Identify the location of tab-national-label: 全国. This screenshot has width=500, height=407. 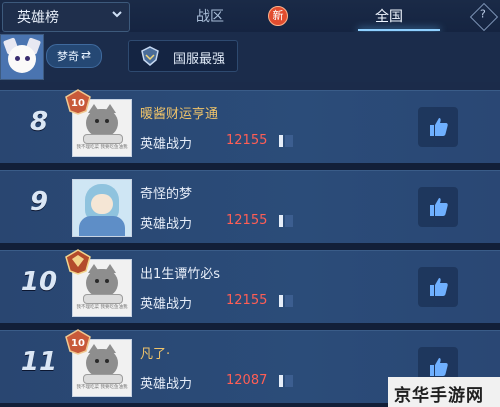
(389, 17).